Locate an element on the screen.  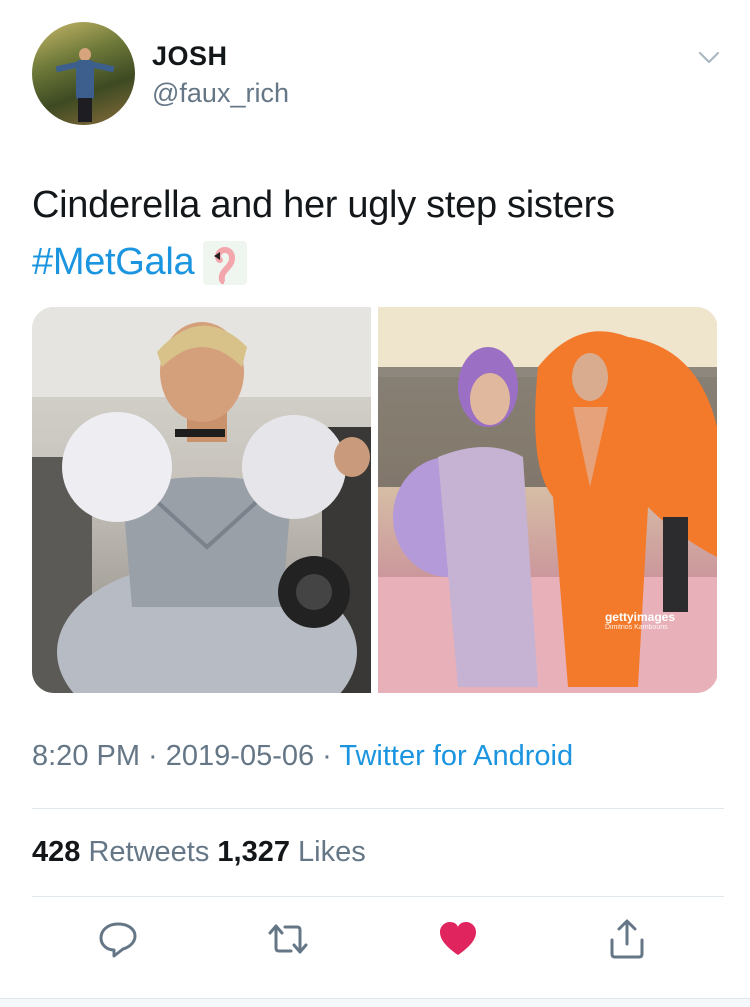
tweet-text: Cinderella and her ugly step sisters is located at coordinates (323, 205).